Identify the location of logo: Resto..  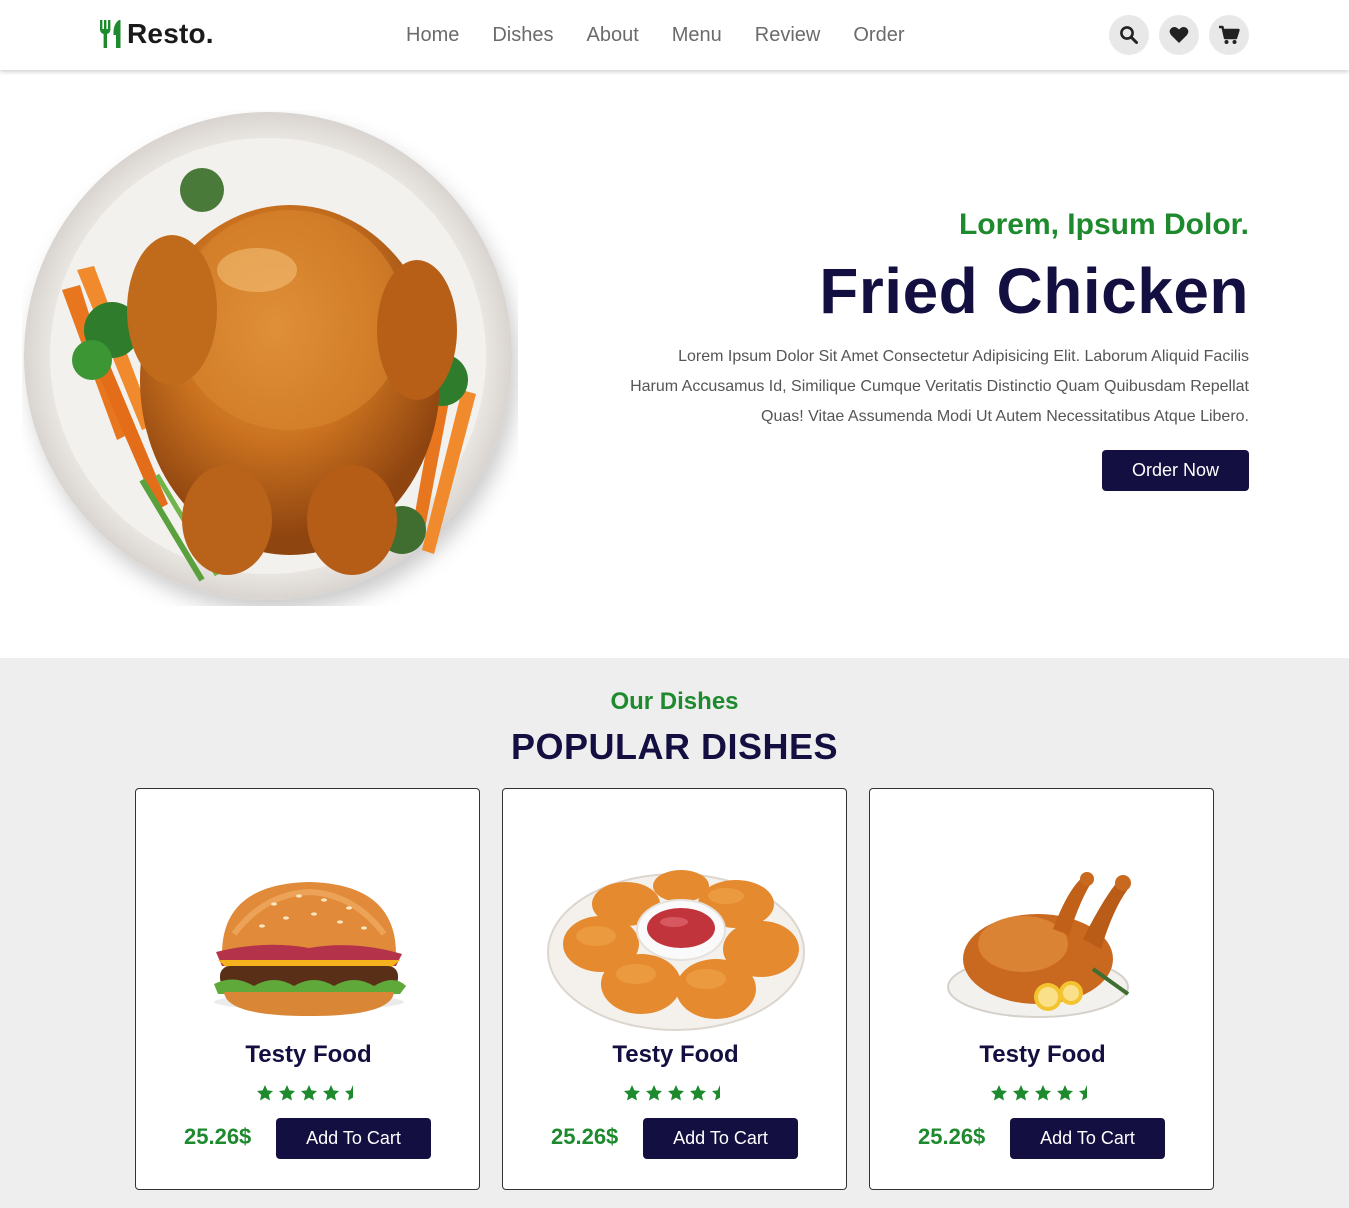
(156, 34).